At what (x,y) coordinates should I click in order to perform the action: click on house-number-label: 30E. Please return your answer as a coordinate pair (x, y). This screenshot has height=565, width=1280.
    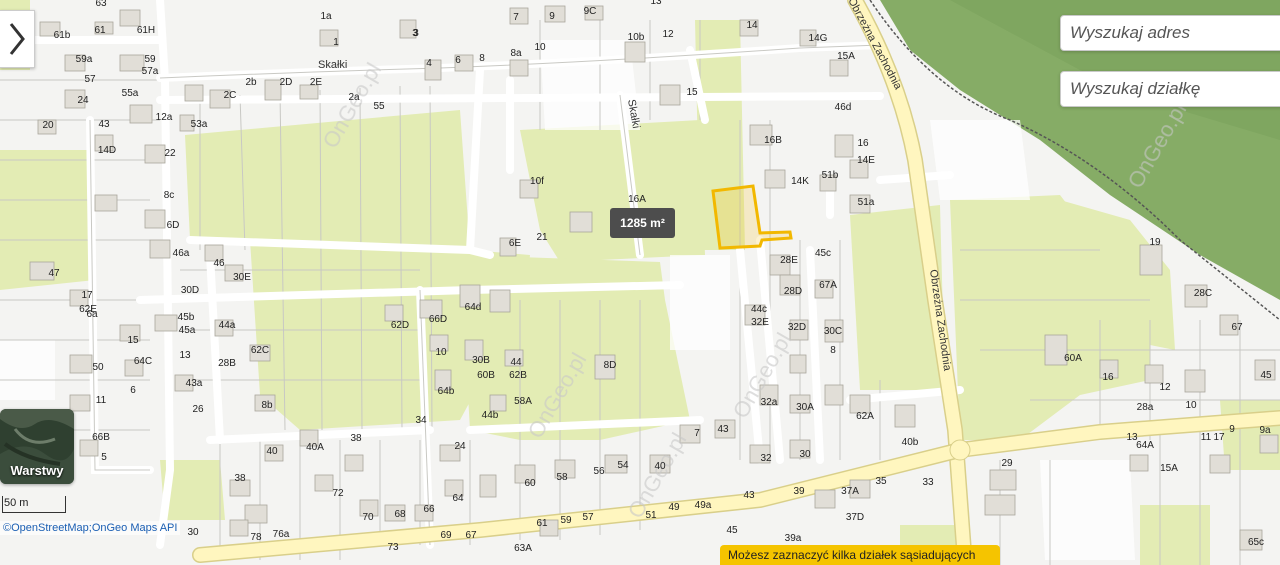
    Looking at the image, I should click on (242, 277).